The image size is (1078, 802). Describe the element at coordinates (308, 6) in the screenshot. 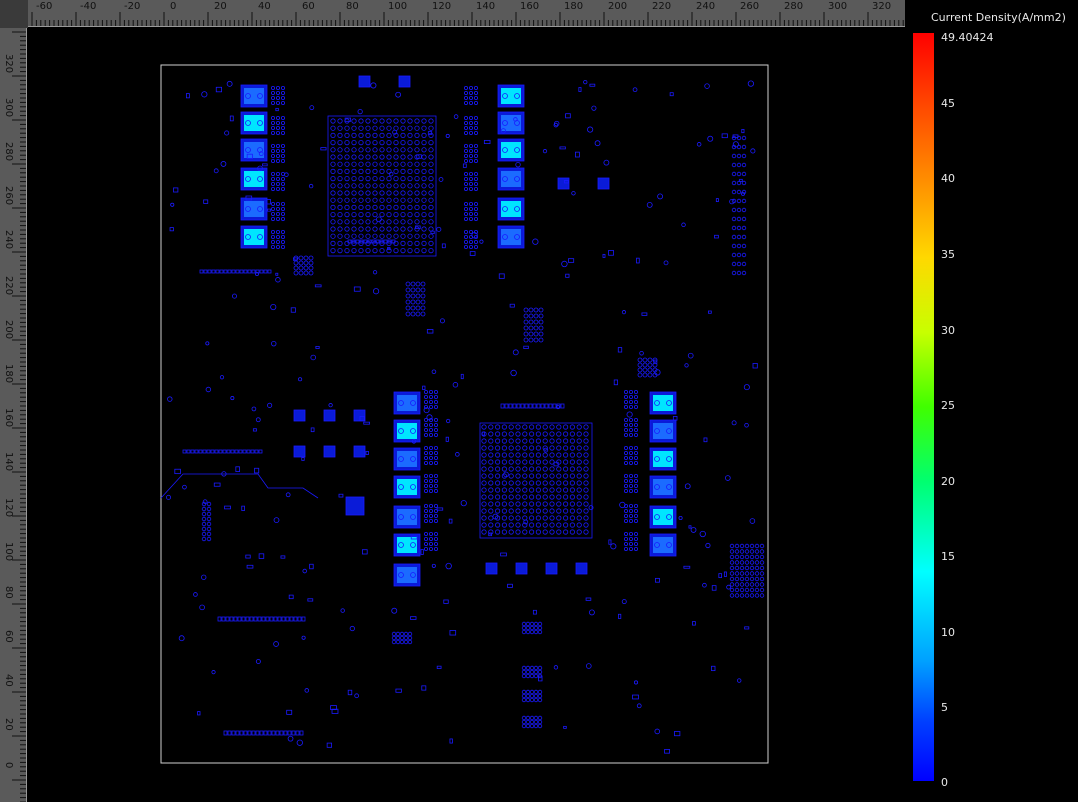

I see `ruler-top-label: 60` at that location.